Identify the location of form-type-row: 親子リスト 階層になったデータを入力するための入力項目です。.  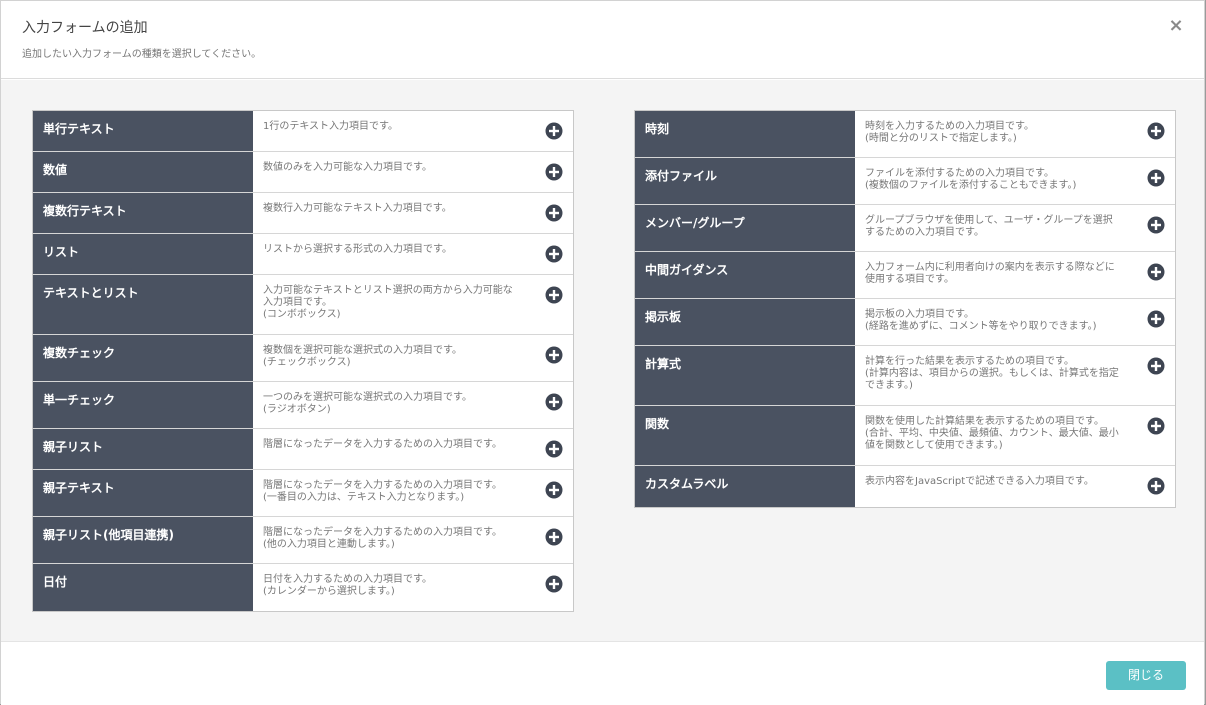
(303, 449).